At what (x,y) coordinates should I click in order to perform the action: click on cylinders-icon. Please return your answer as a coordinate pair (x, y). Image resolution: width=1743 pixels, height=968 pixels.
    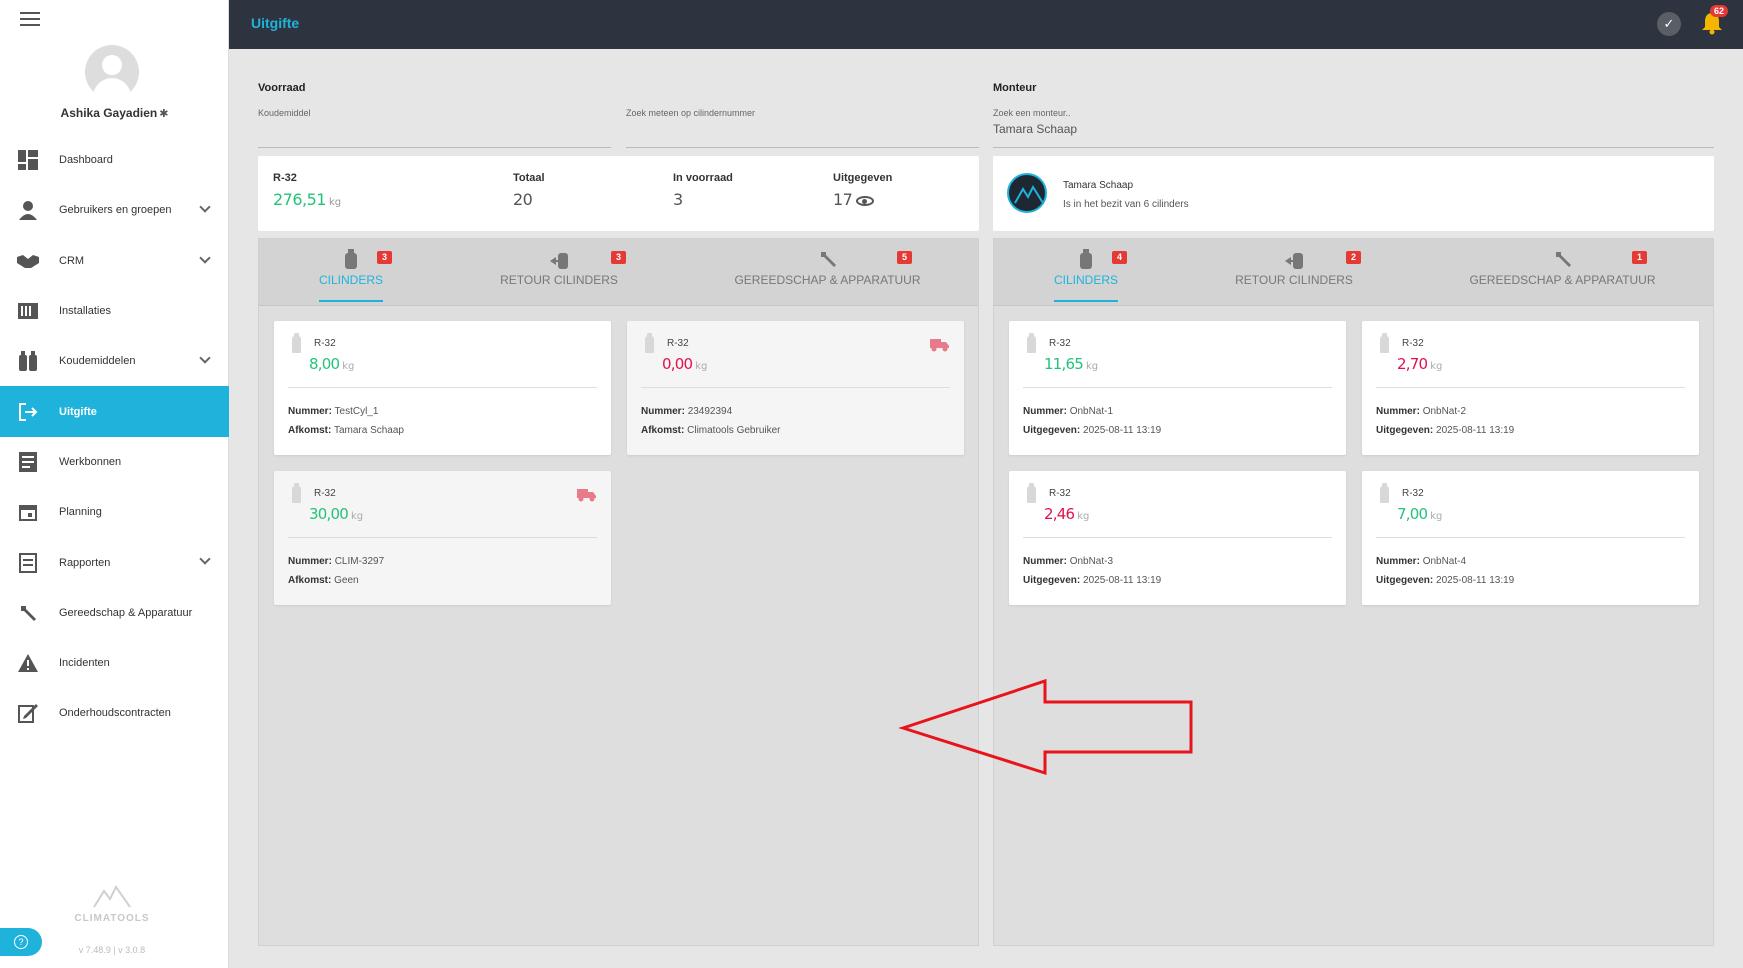
    Looking at the image, I should click on (28, 361).